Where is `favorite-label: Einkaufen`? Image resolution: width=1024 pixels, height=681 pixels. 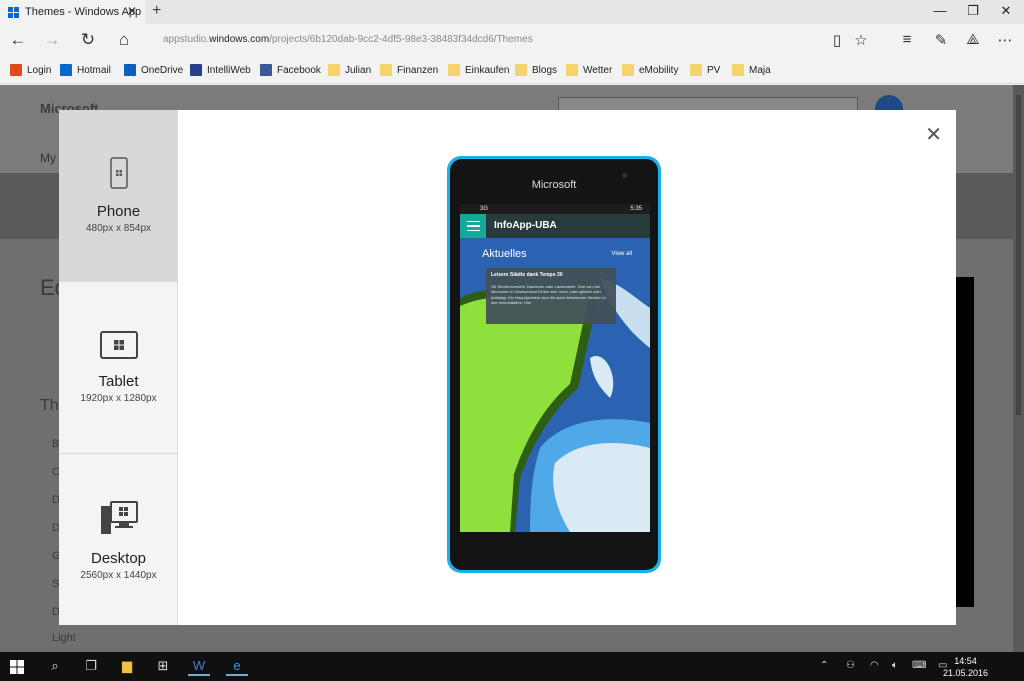 favorite-label: Einkaufen is located at coordinates (487, 70).